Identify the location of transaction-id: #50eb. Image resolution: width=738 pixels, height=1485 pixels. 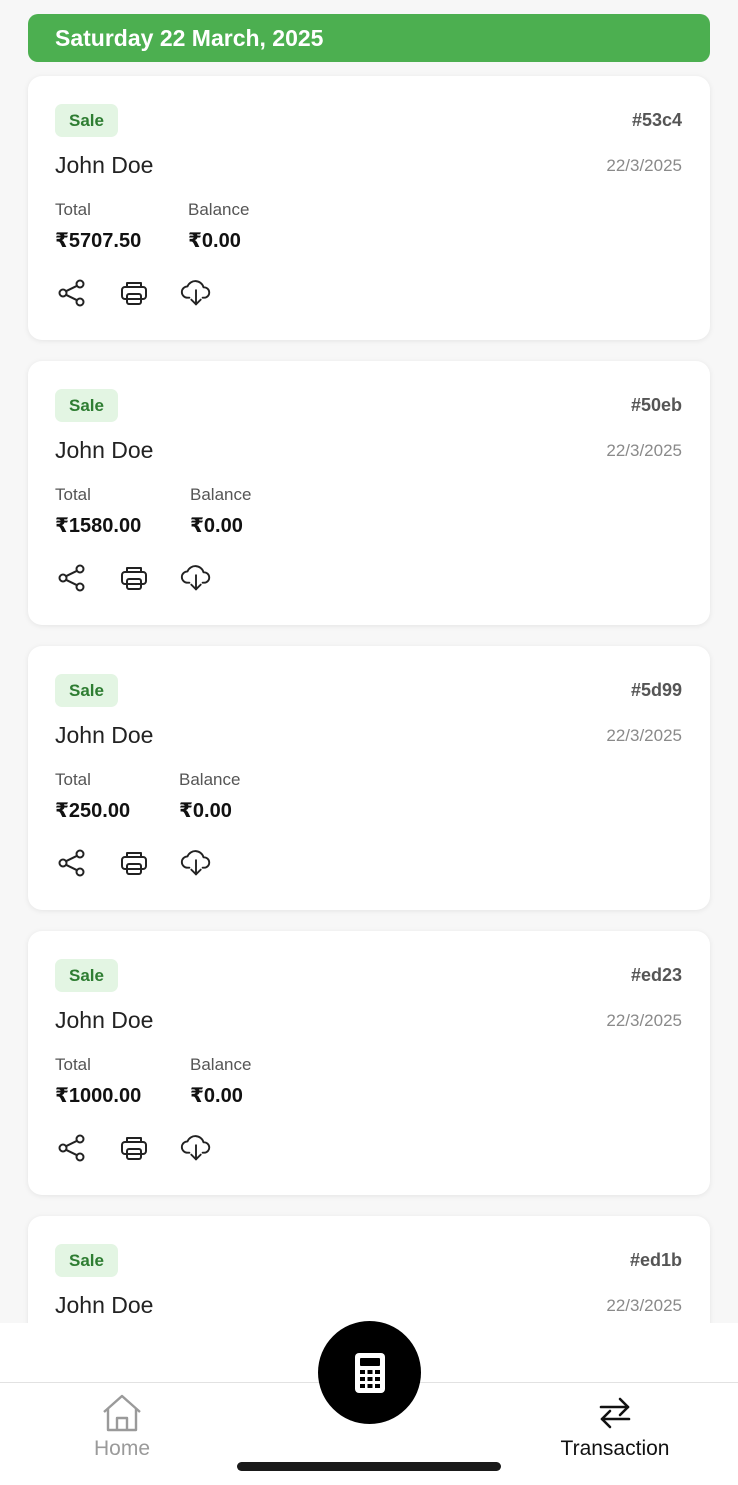
(656, 405).